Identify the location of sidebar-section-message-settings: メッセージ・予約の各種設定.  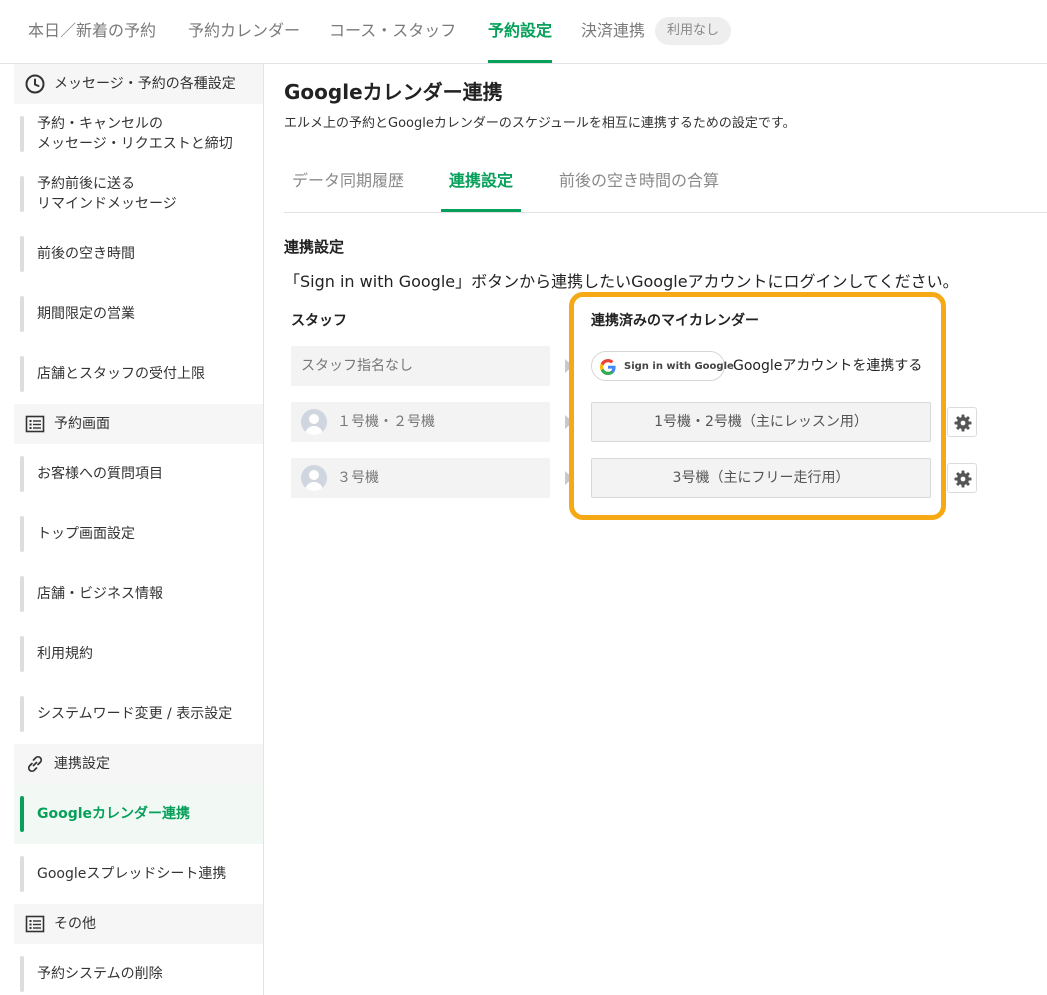
(138, 84).